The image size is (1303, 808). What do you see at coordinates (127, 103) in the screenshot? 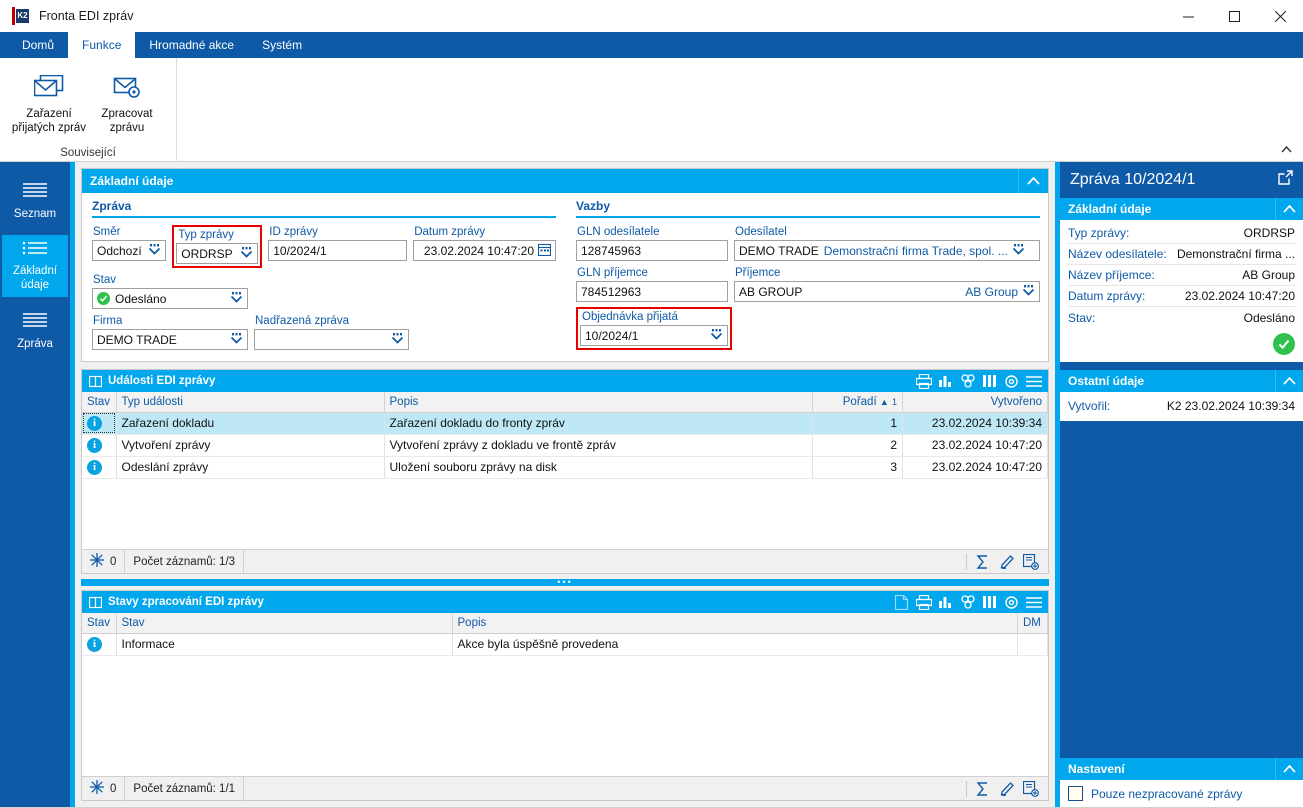
I see `zpracovat-zpravu-button: Zpracovat zprávu` at bounding box center [127, 103].